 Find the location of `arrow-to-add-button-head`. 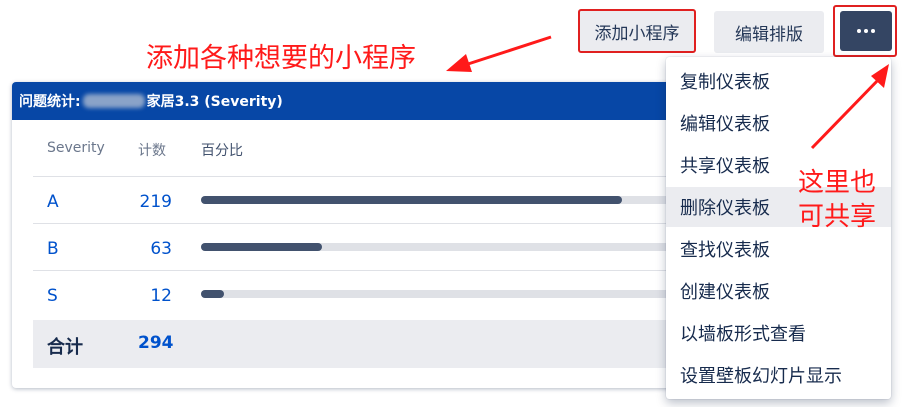

arrow-to-add-button-head is located at coordinates (459, 63).